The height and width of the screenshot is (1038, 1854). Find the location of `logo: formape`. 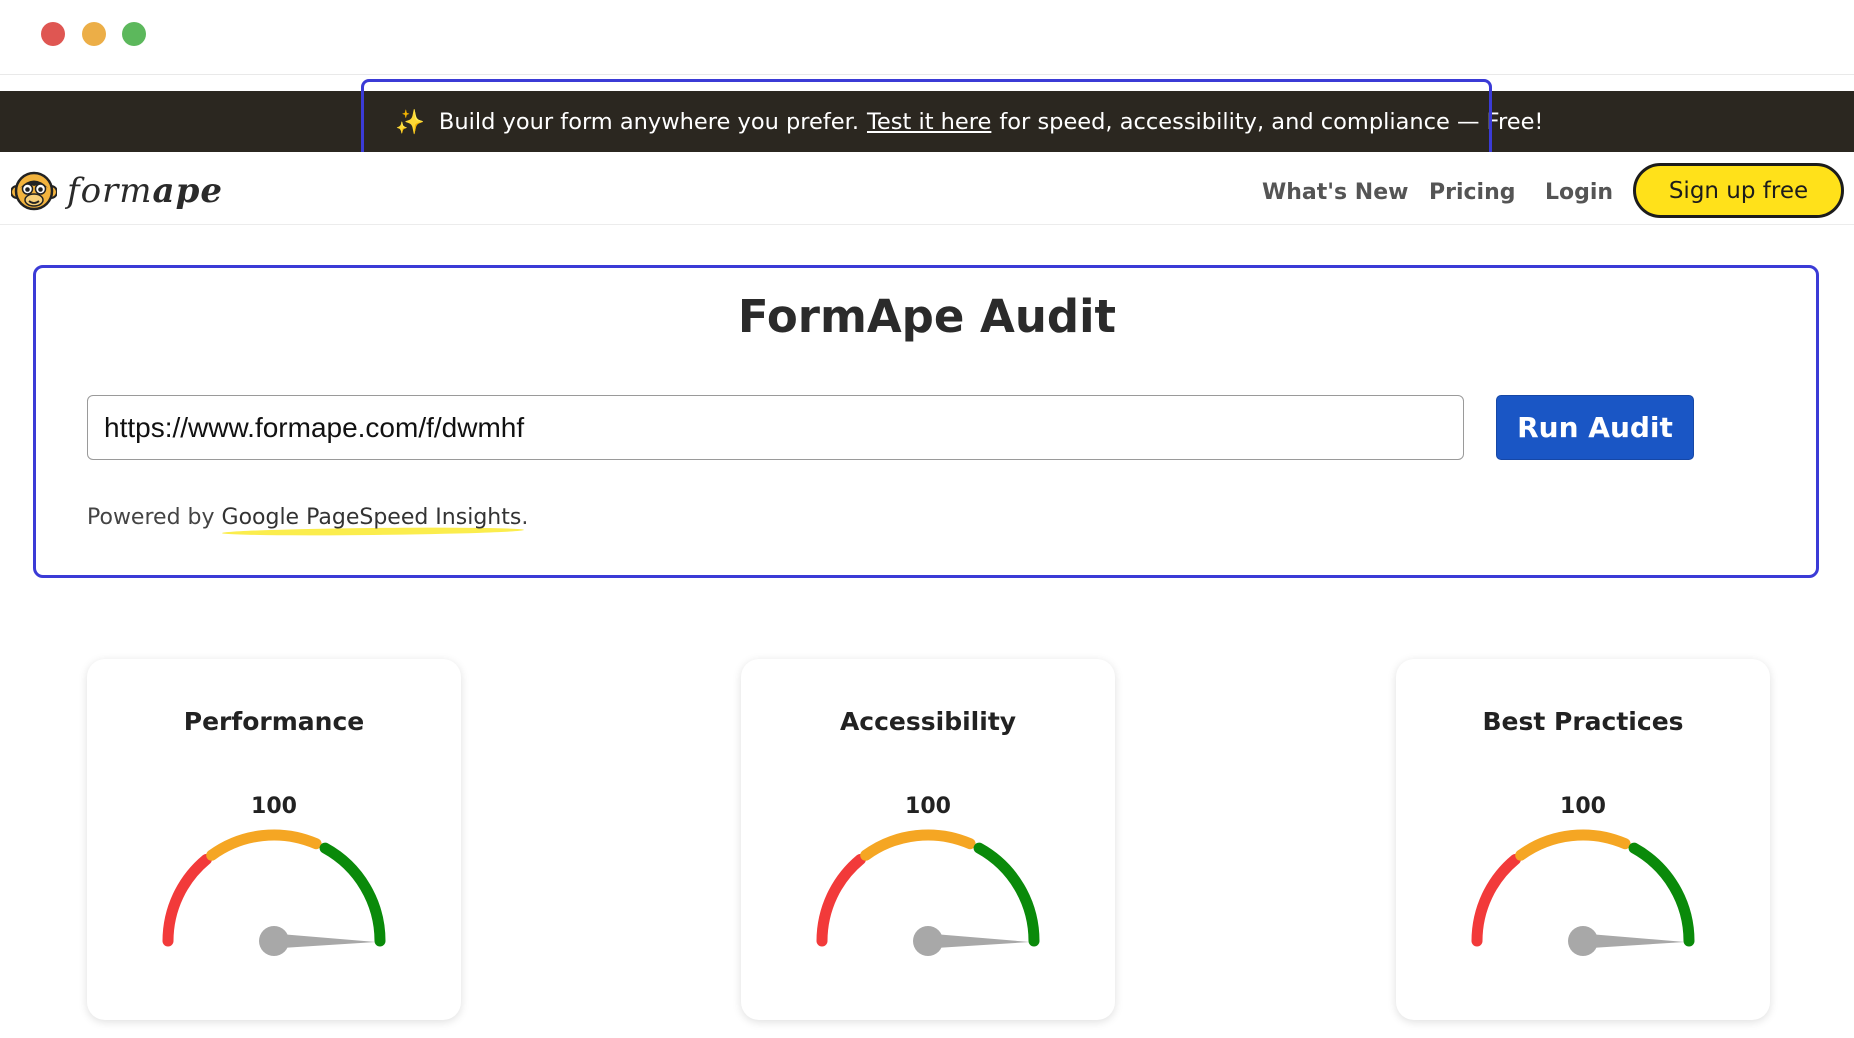

logo: formape is located at coordinates (117, 191).